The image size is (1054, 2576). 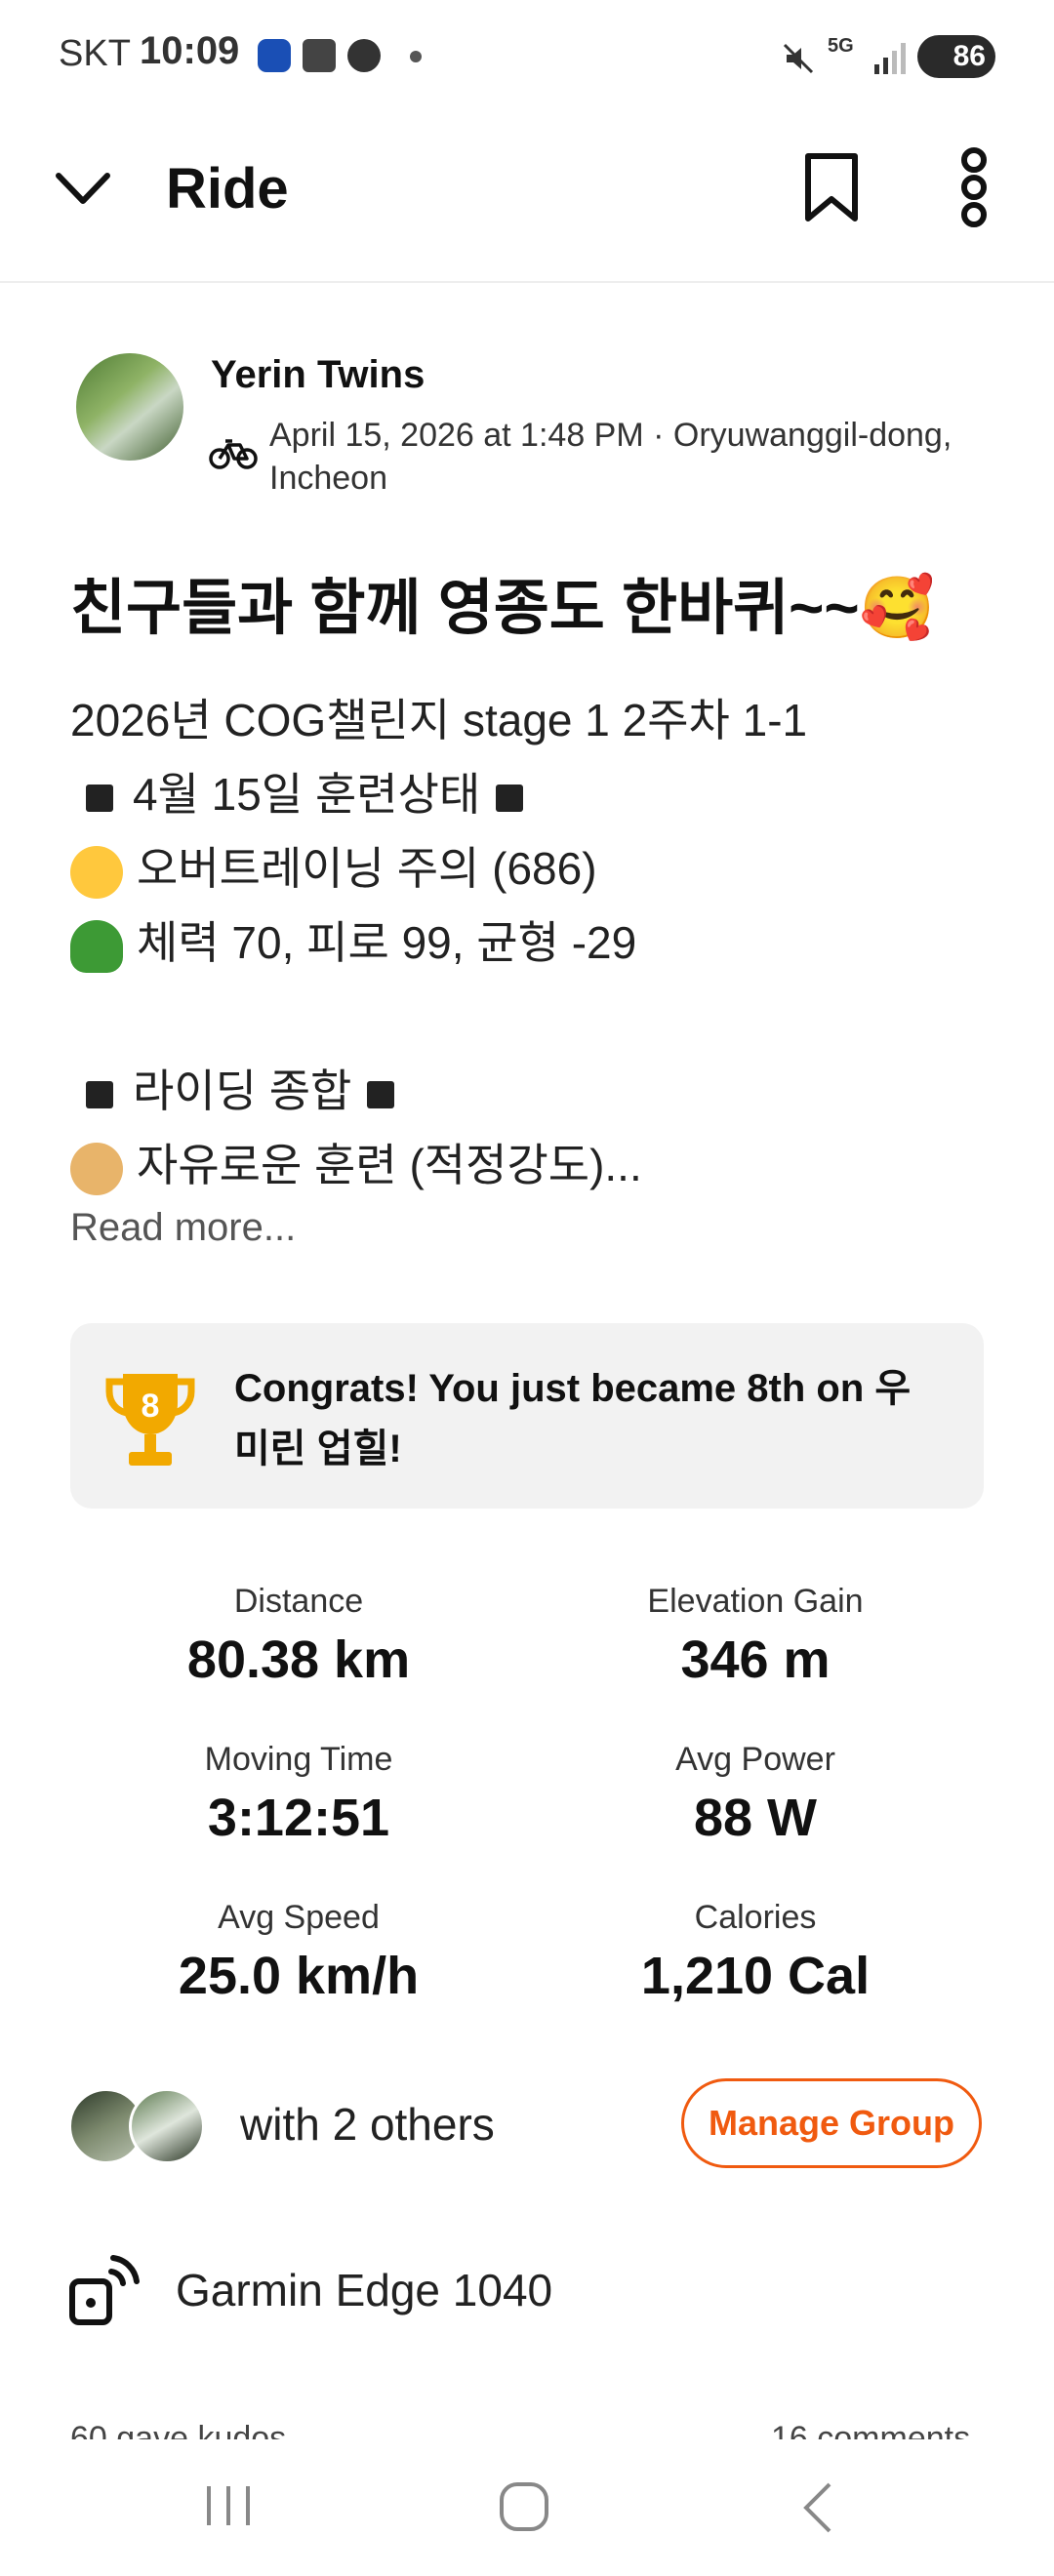 I want to click on page-title: Ride, so click(x=228, y=189).